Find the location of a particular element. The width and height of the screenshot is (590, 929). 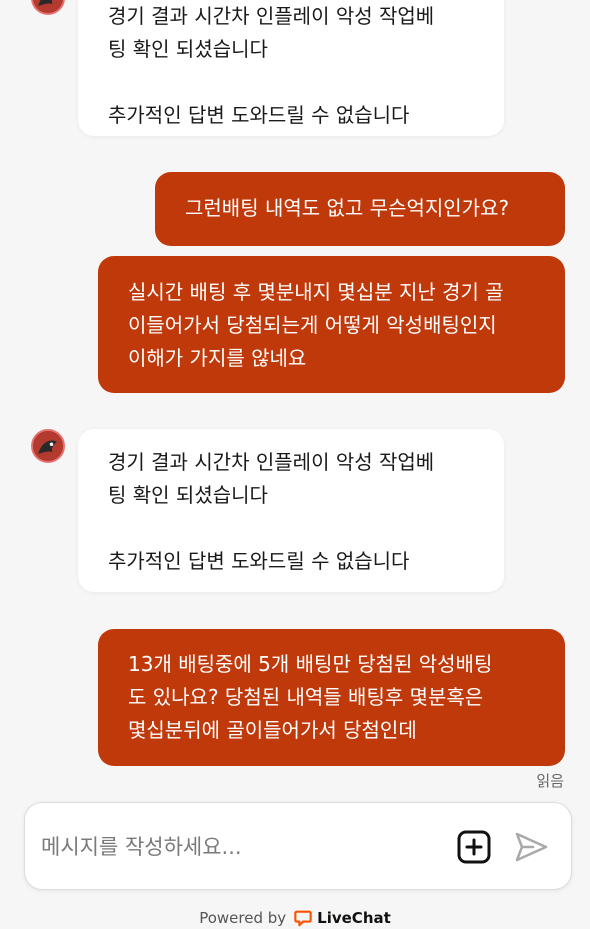

message-input is located at coordinates (241, 847).